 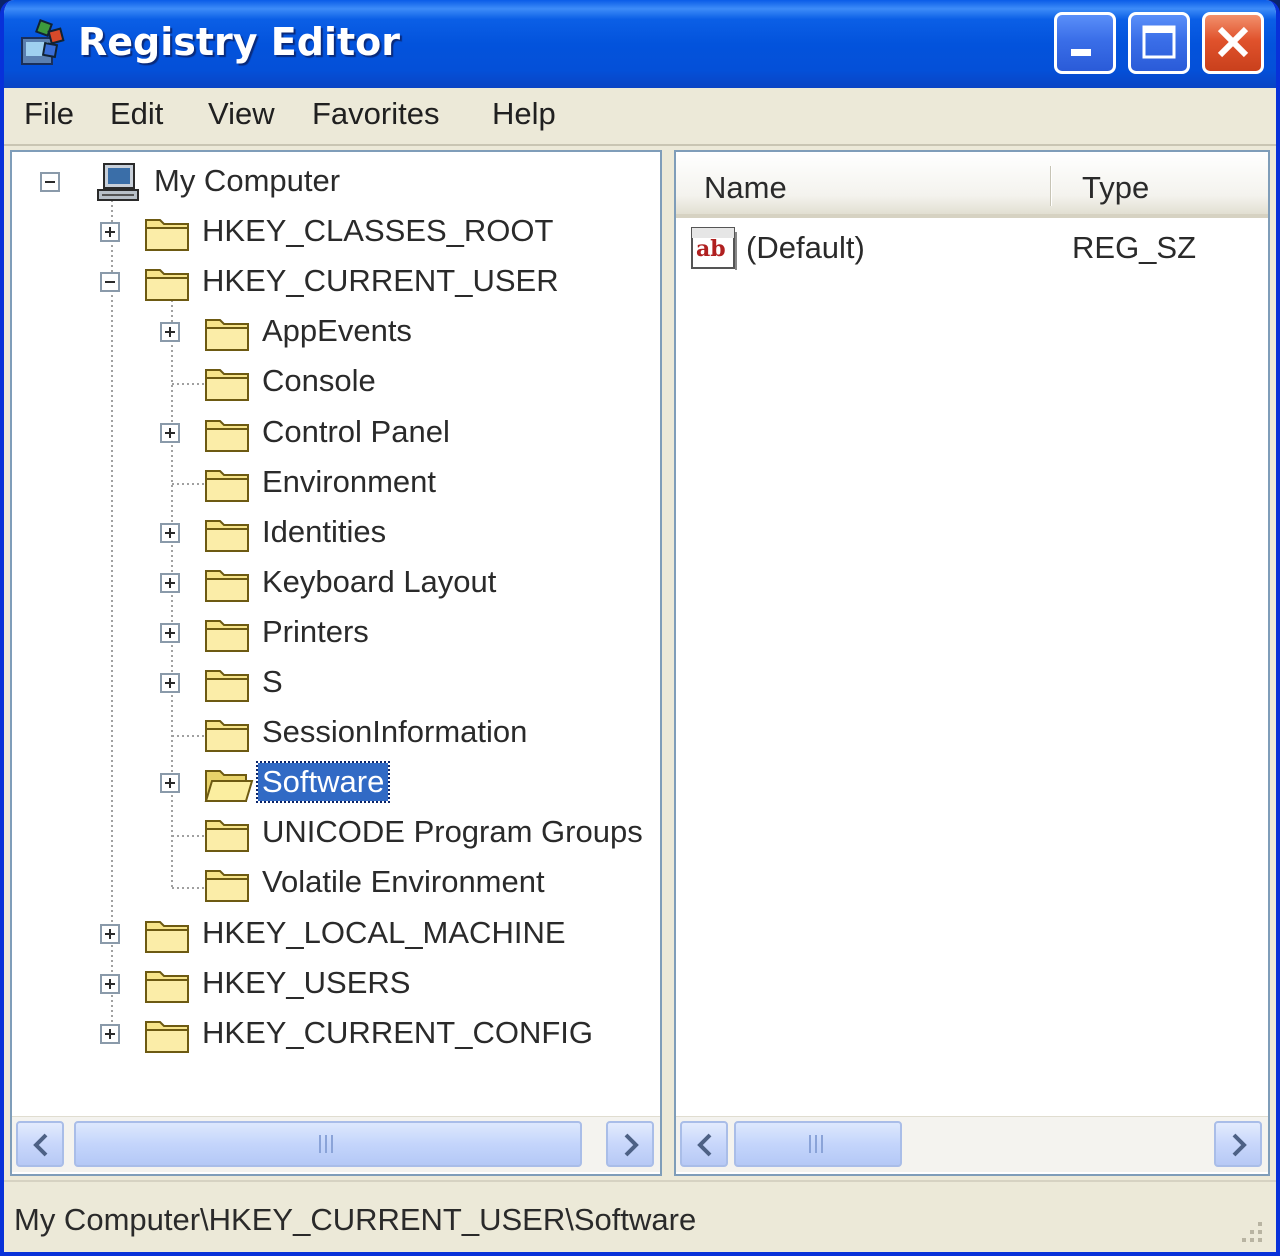 What do you see at coordinates (355, 1219) in the screenshot?
I see `status-path: My Computer\HKEY_CURRENT_USER\Software` at bounding box center [355, 1219].